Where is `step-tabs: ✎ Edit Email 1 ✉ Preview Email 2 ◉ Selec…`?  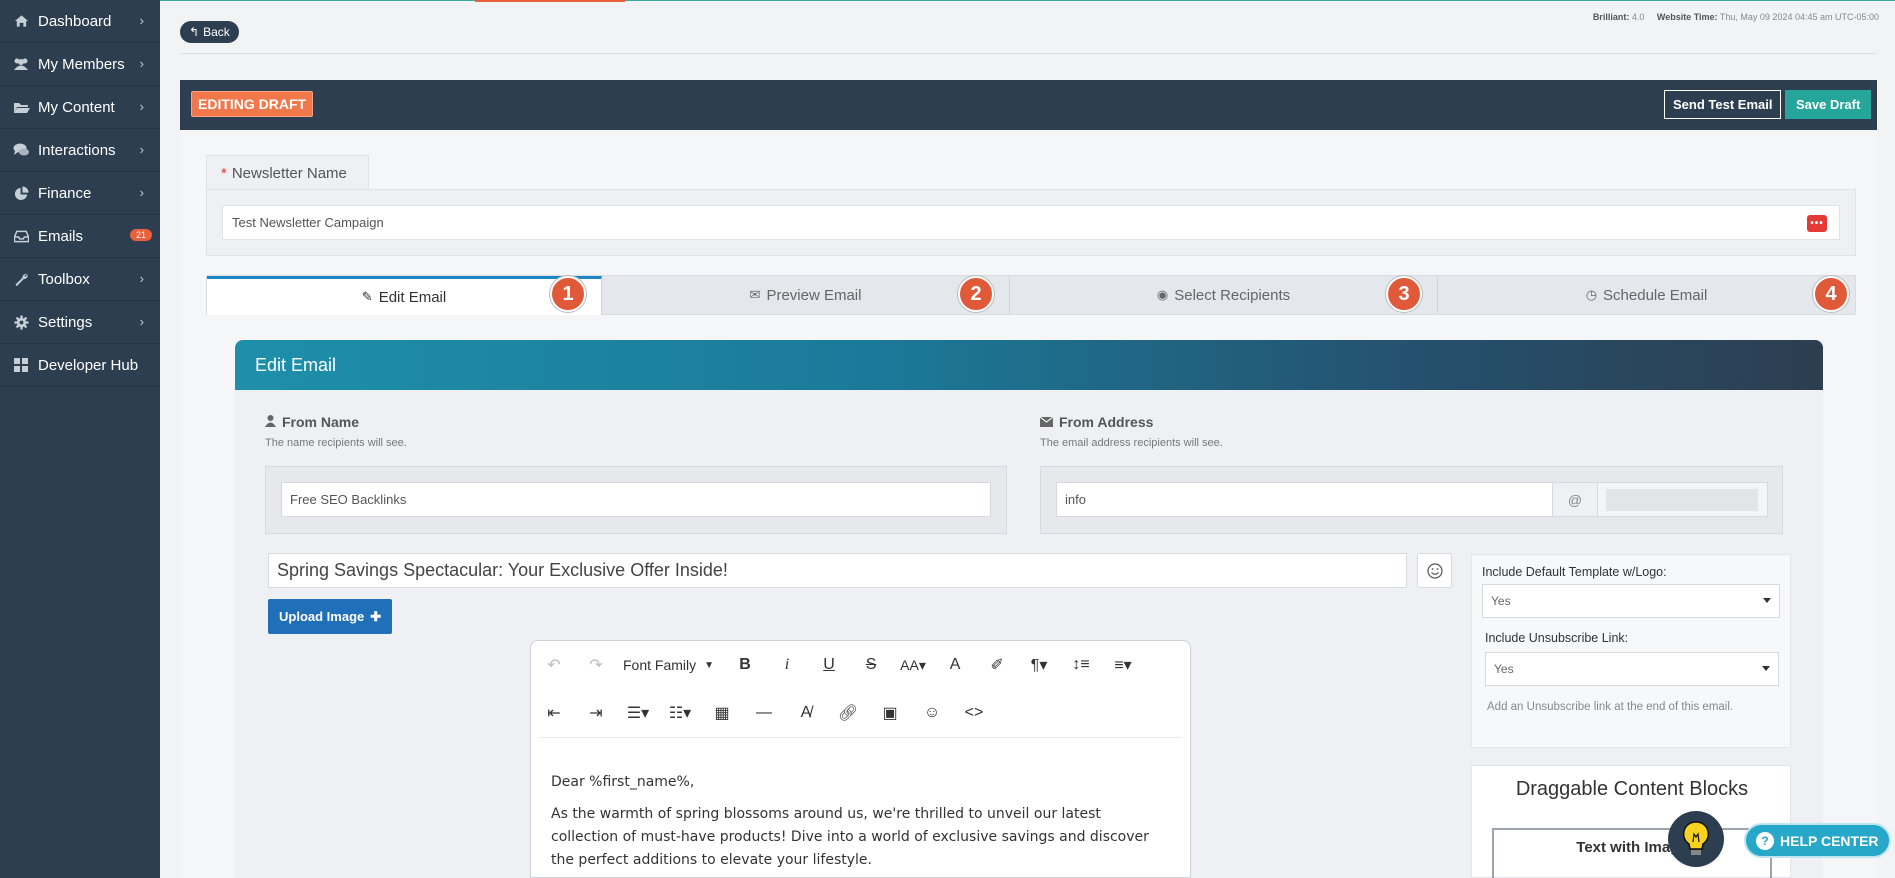
step-tabs: ✎ Edit Email 1 ✉ Preview Email 2 ◉ Selec… is located at coordinates (1031, 295).